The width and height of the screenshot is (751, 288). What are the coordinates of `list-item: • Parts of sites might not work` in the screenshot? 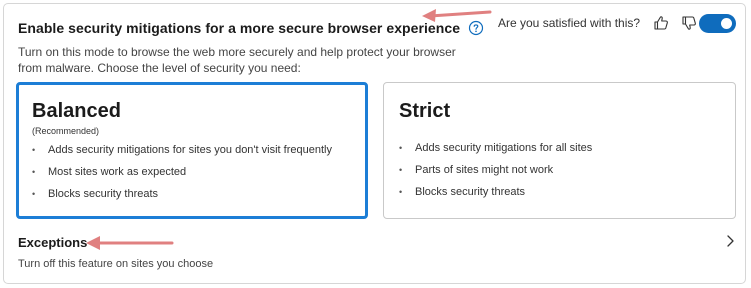 It's located at (476, 170).